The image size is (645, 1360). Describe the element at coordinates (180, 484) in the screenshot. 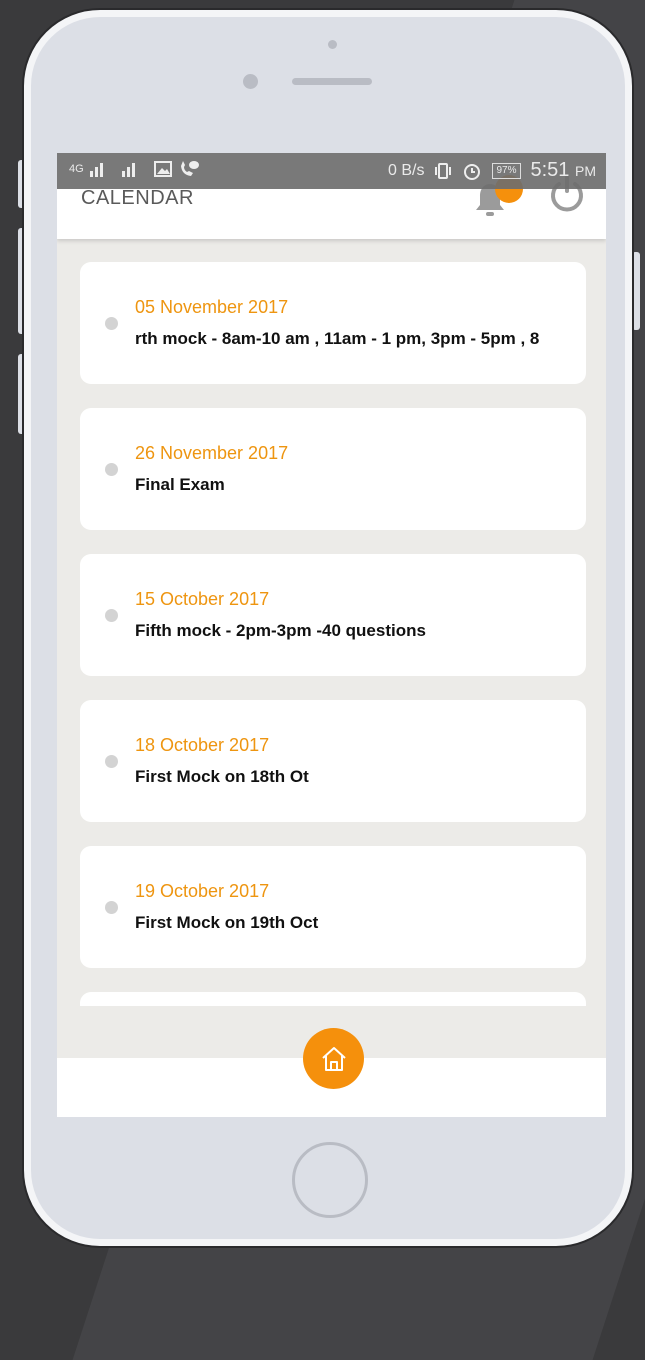

I see `event-description: Final Exam` at that location.